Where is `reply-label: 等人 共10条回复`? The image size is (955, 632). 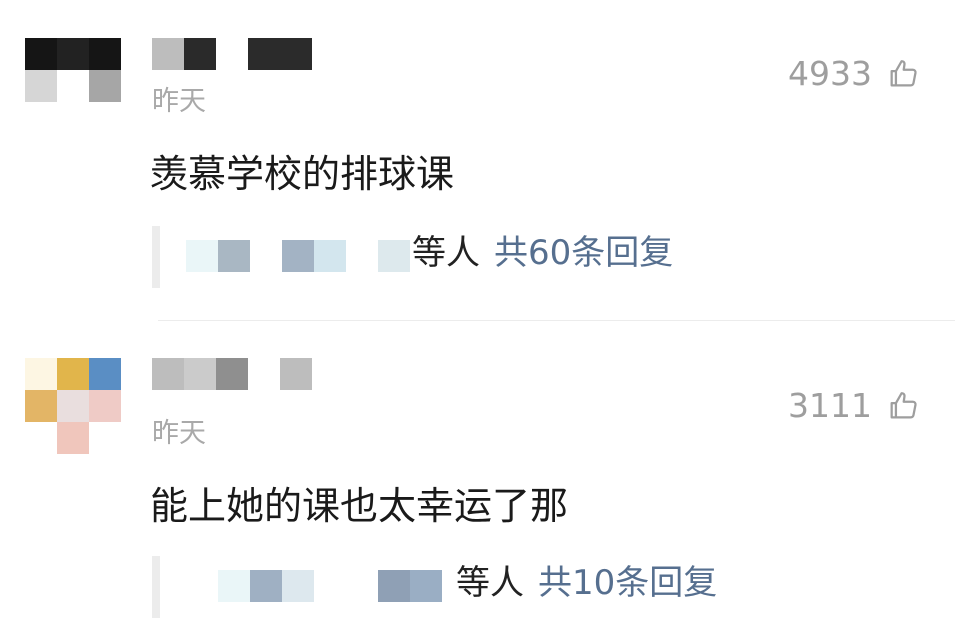 reply-label: 等人 共10条回复 is located at coordinates (586, 583).